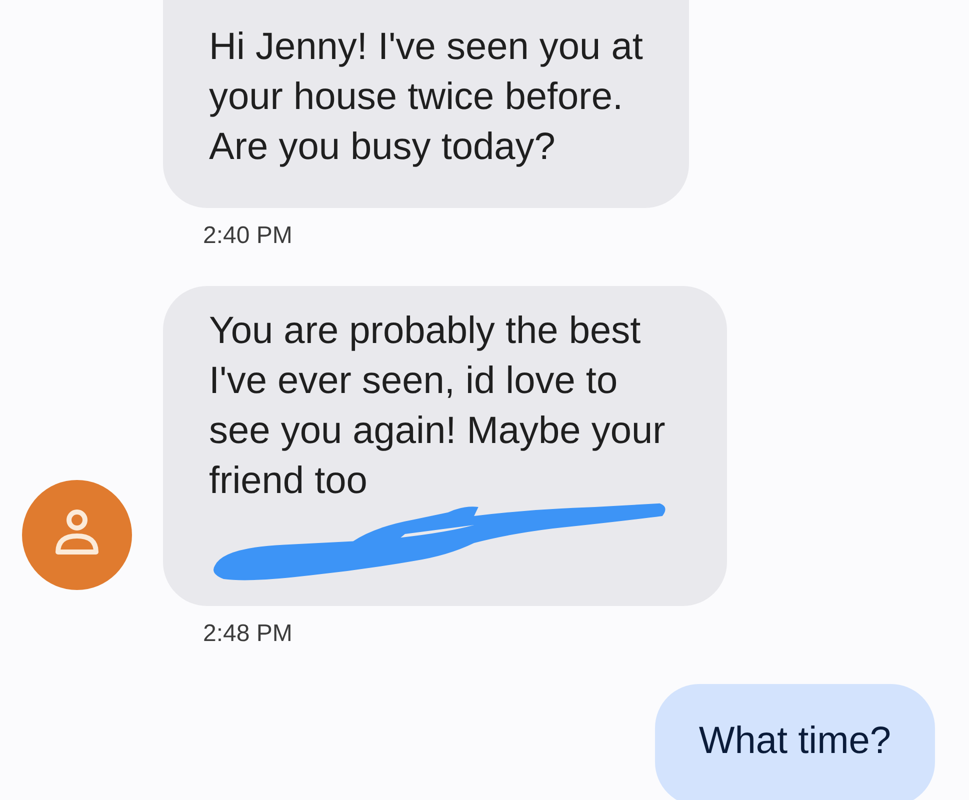 The image size is (969, 800). I want to click on message-bubble: What time?, so click(794, 742).